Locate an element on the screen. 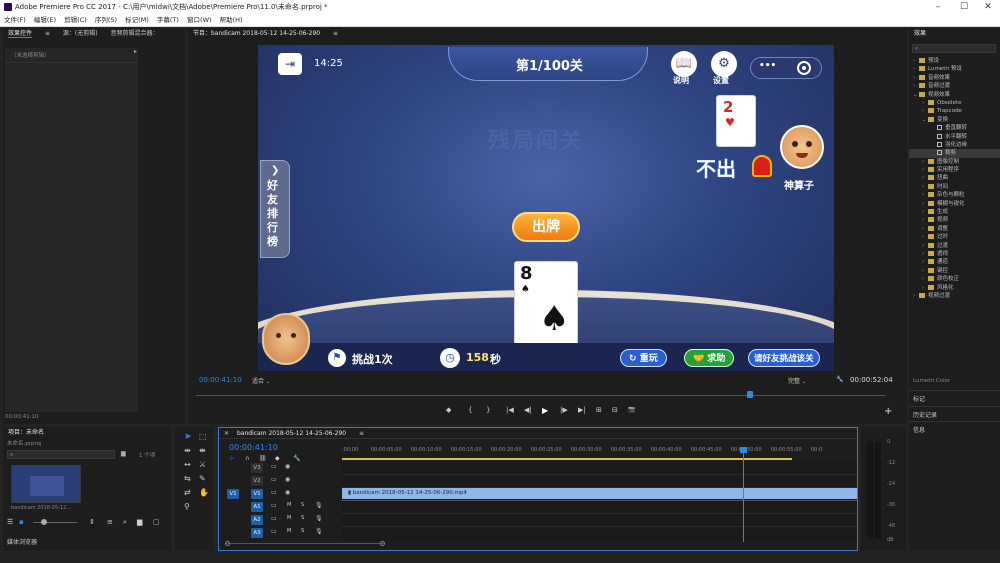 The height and width of the screenshot is (563, 1000). linked-selection-icon: ⛓ is located at coordinates (263, 458).